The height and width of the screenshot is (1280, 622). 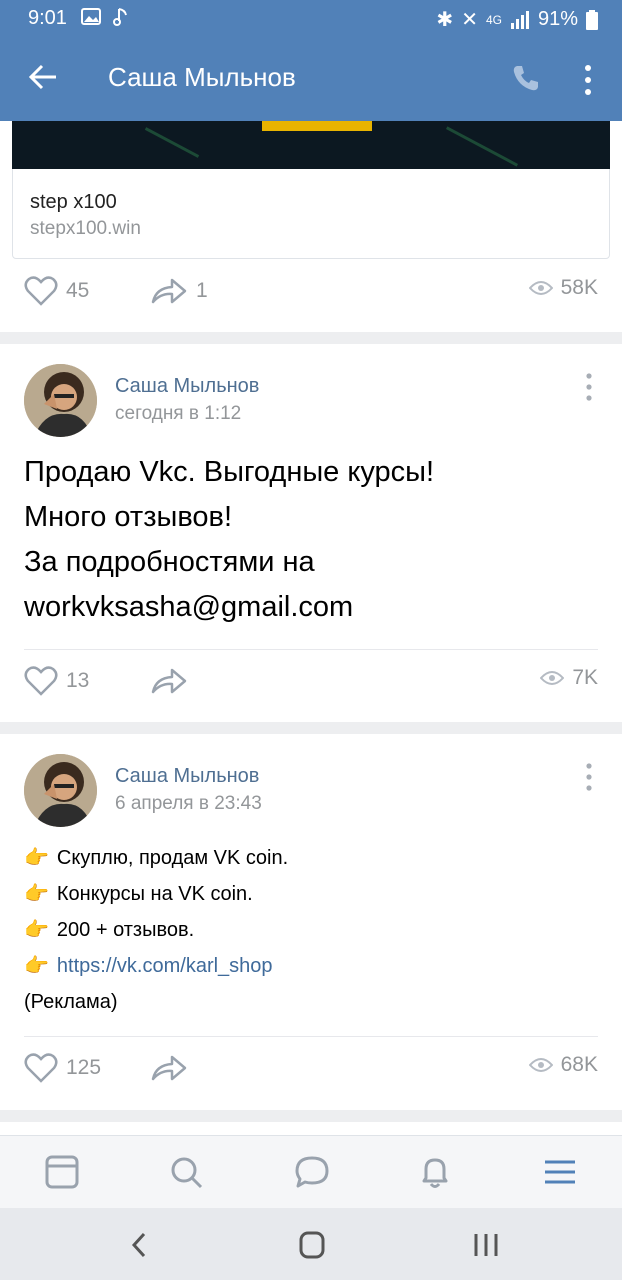 What do you see at coordinates (186, 1172) in the screenshot?
I see `search-icon` at bounding box center [186, 1172].